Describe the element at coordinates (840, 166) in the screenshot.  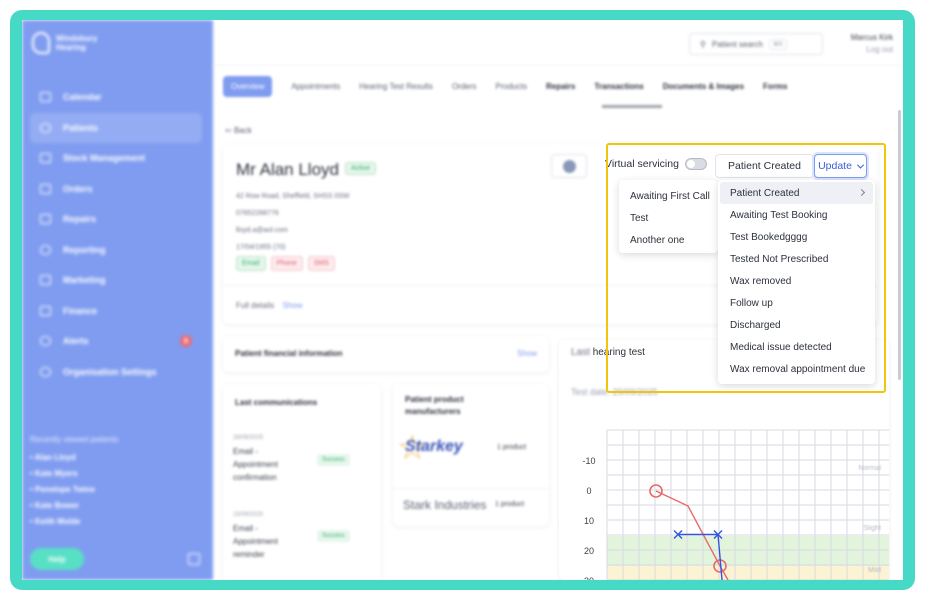
I see `update-status-button: Update` at that location.